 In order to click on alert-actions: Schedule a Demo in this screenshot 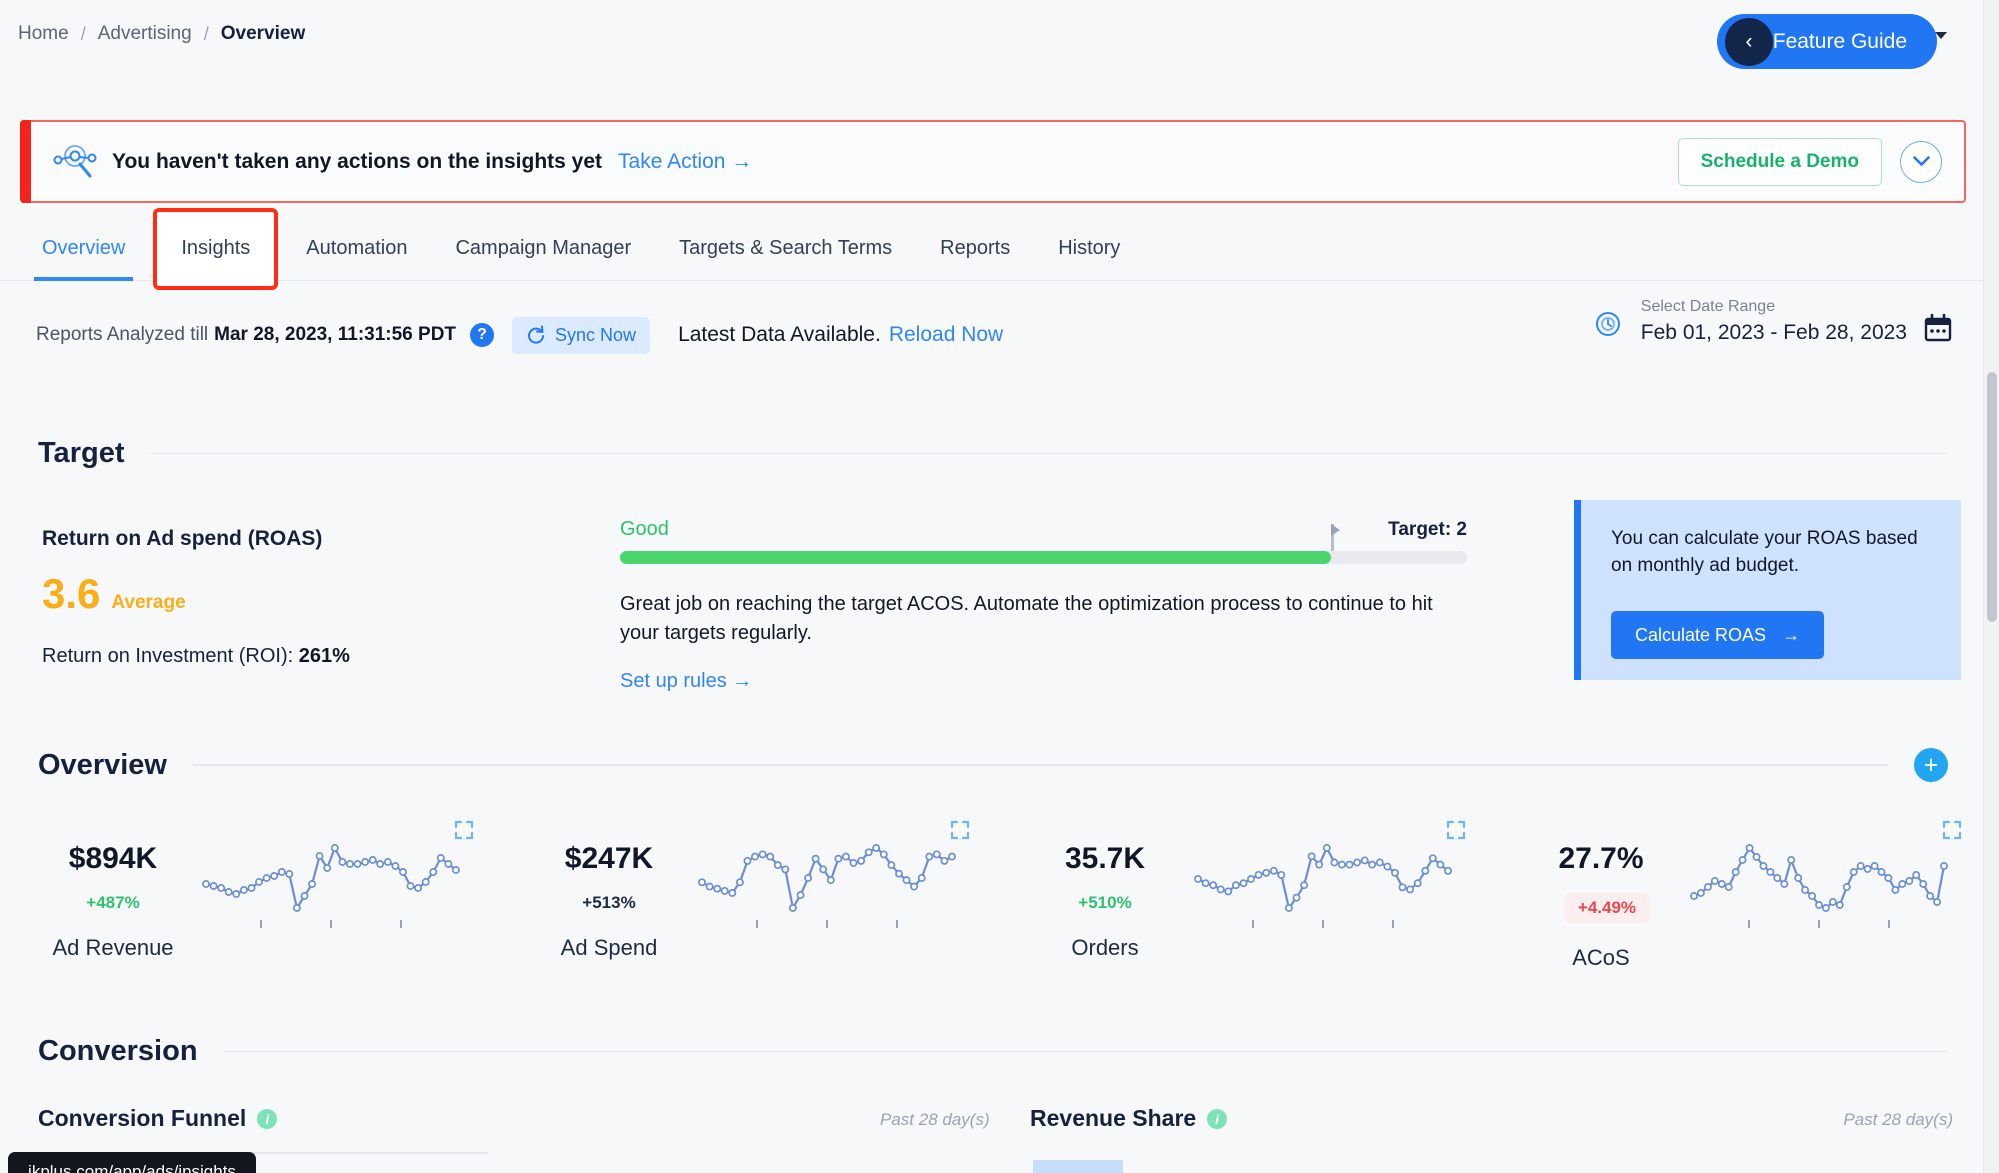, I will do `click(1809, 161)`.